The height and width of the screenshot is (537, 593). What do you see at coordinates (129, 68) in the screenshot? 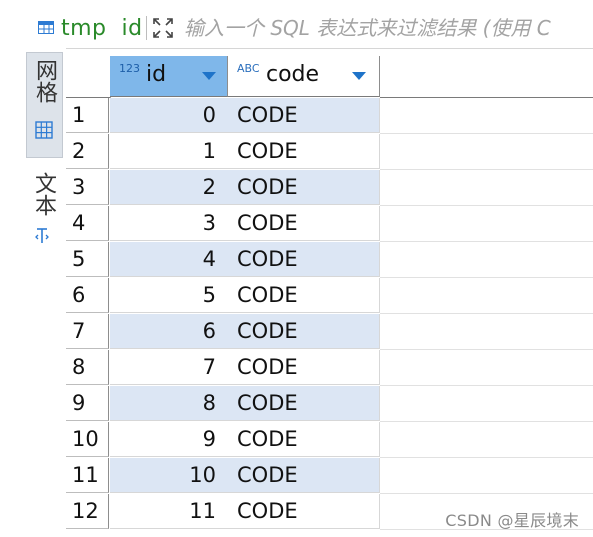
I see `numeric-type-icon: 123` at bounding box center [129, 68].